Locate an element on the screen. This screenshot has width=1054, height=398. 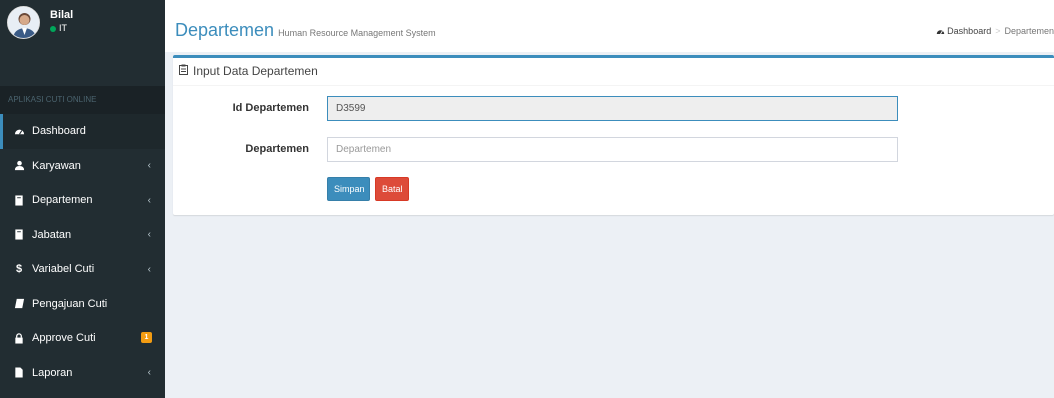
sidebar-item-variabel-cuti: $ Variabel Cuti ‹ is located at coordinates (82, 269).